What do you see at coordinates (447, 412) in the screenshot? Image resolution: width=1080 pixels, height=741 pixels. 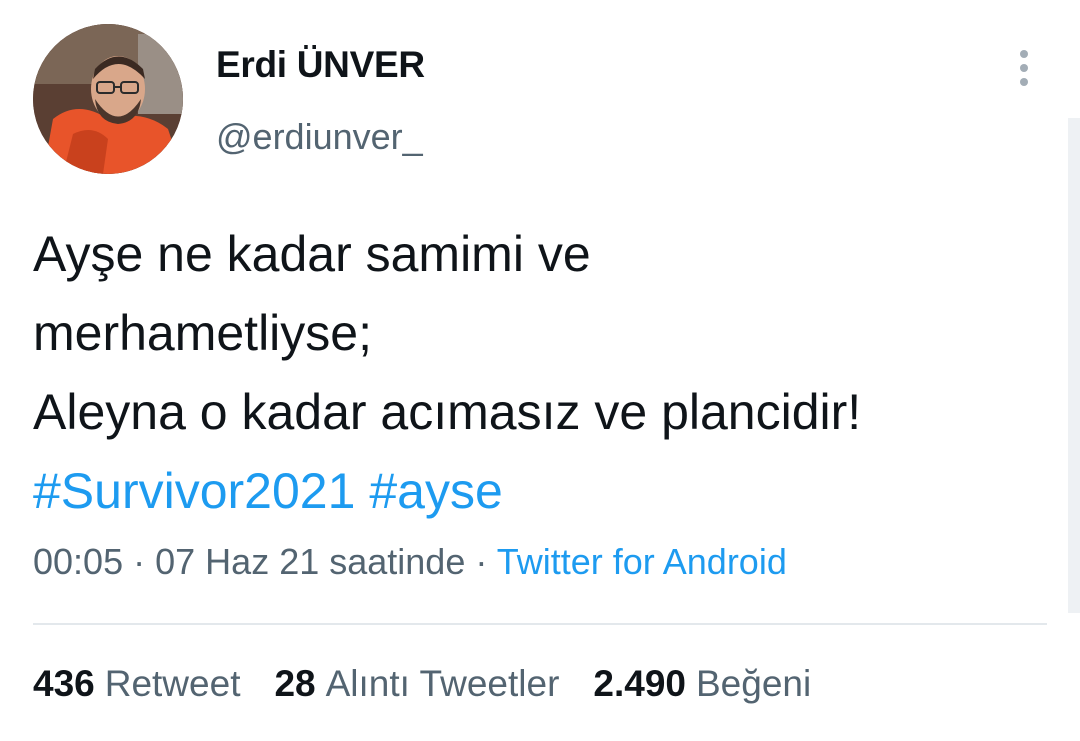 I see `tweet-text-line: Aleyna o kadar acımasız ve plancidir!` at bounding box center [447, 412].